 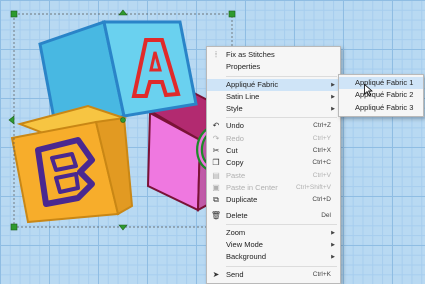 What do you see at coordinates (216, 54) in the screenshot?
I see `stitches-icon: ⦙` at bounding box center [216, 54].